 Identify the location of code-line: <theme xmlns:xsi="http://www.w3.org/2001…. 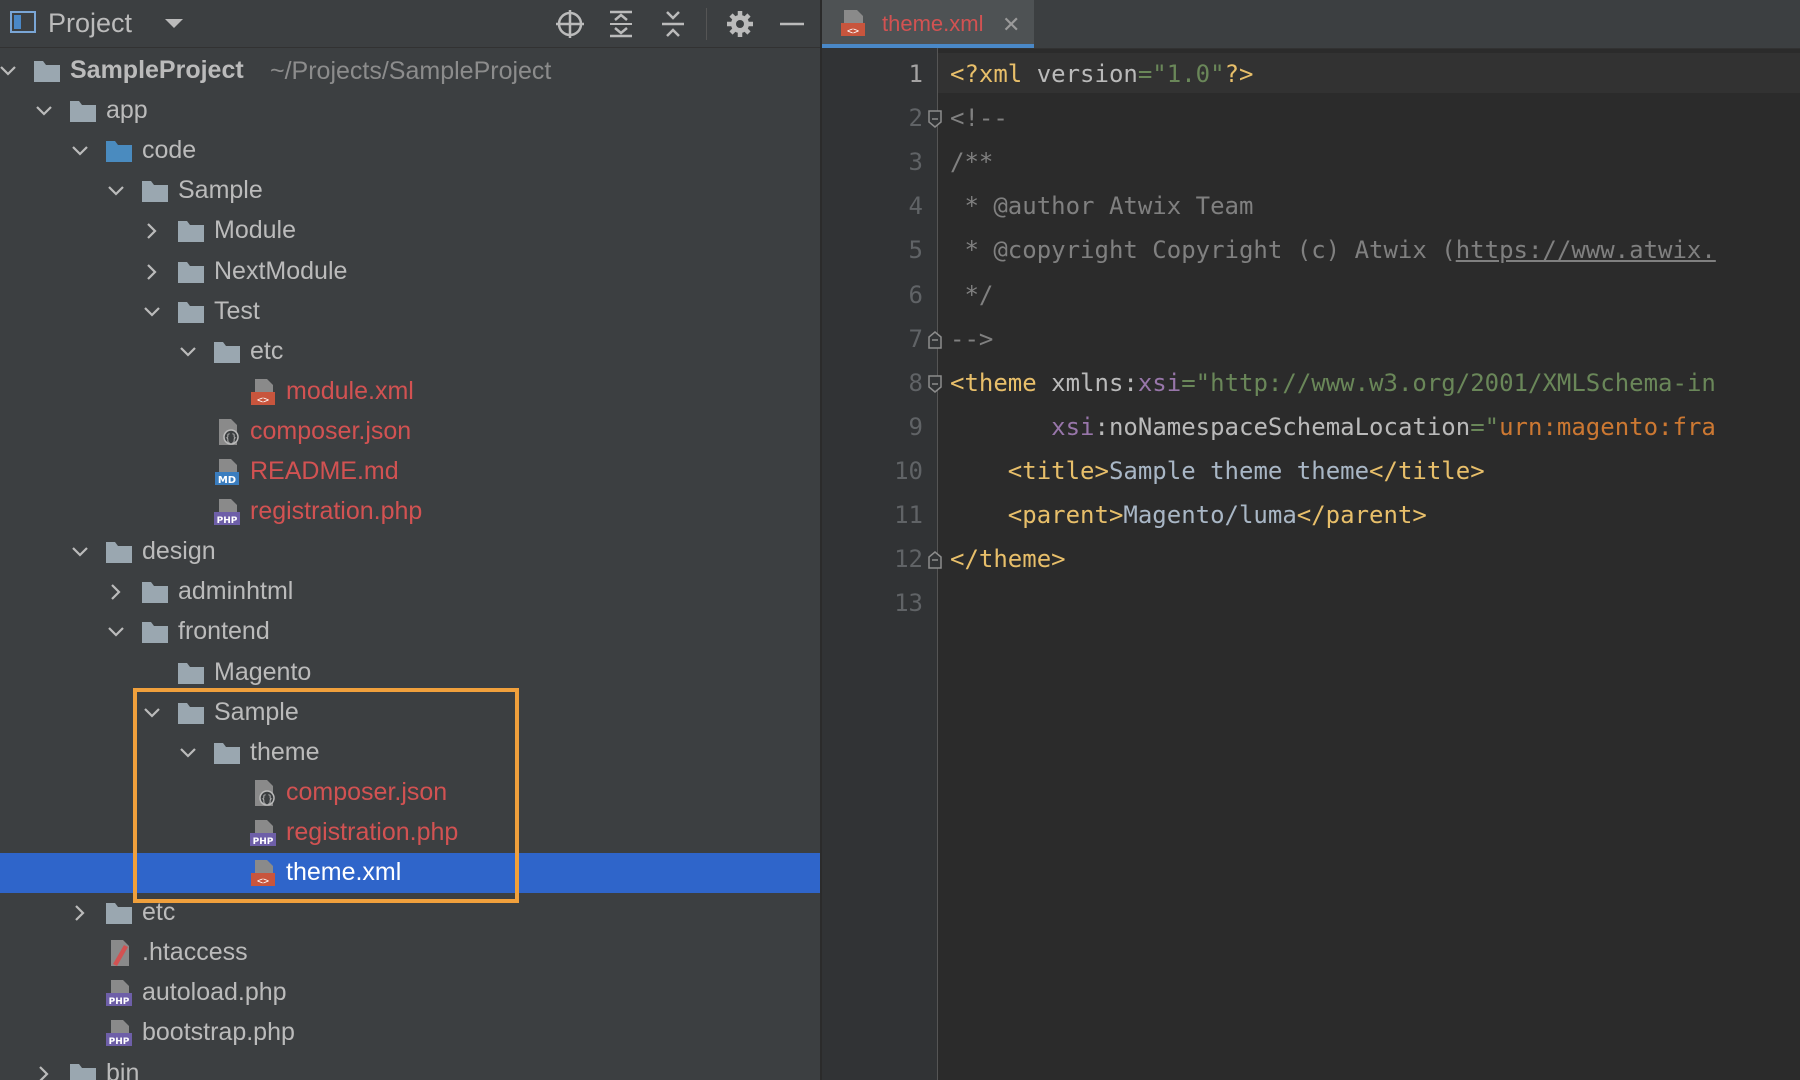
(1333, 383).